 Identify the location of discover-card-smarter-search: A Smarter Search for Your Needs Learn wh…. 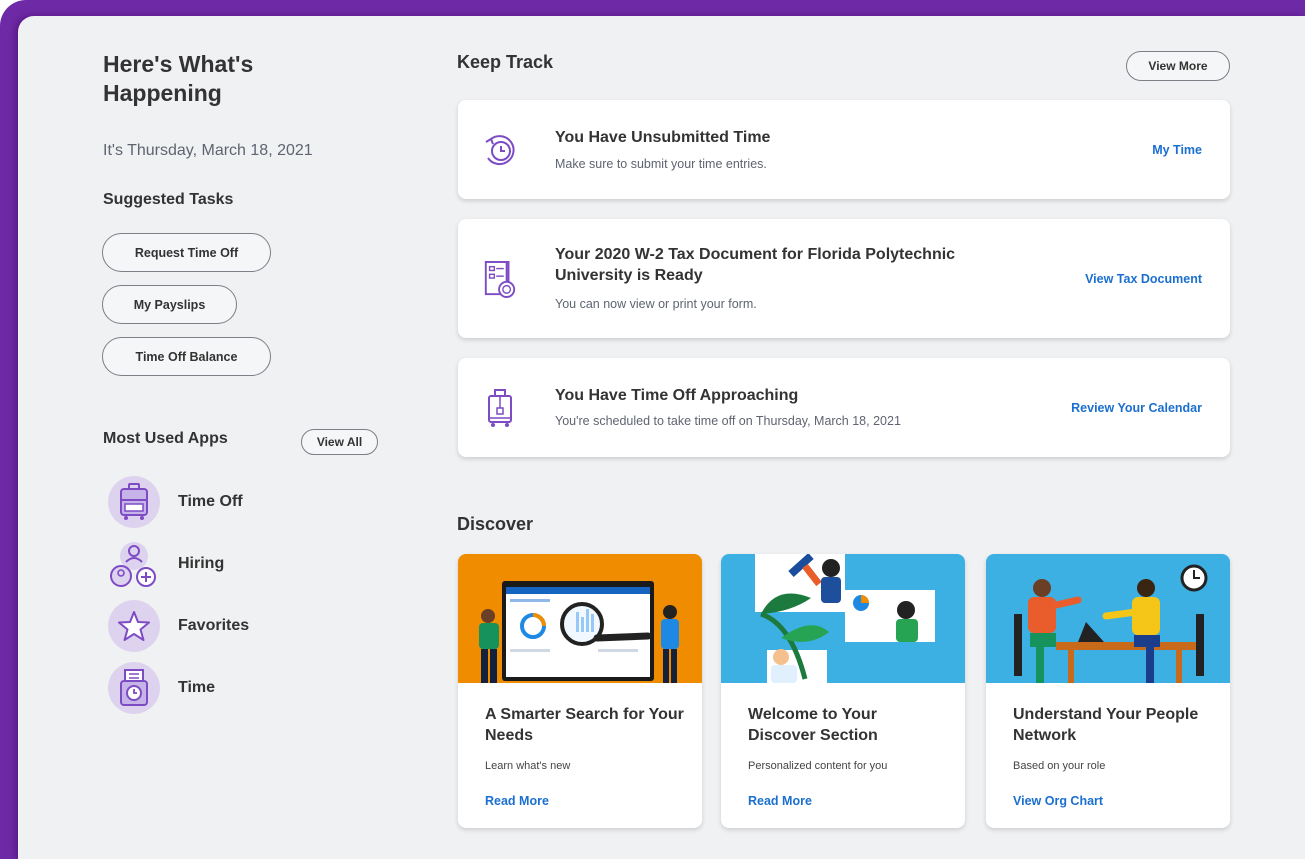
(580, 691).